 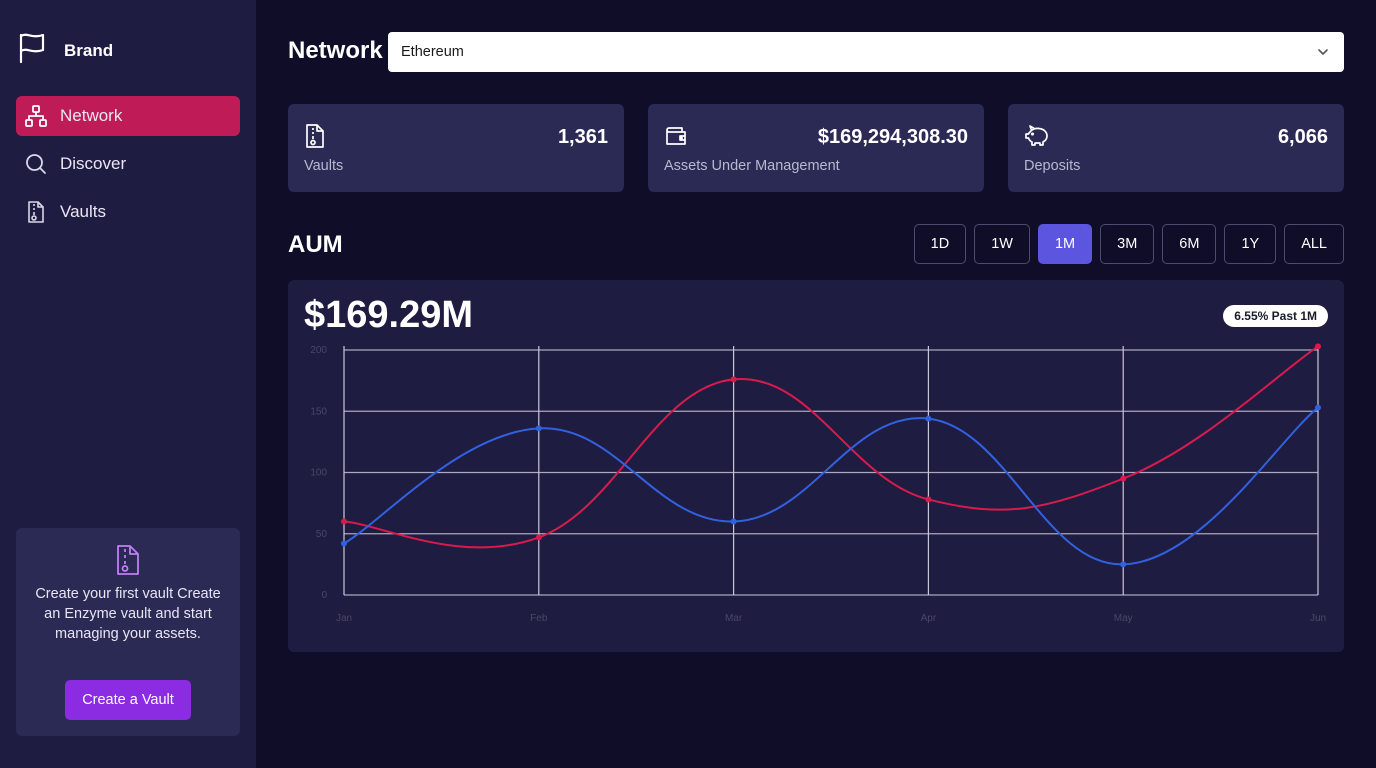 I want to click on flag-icon, so click(x=32, y=50).